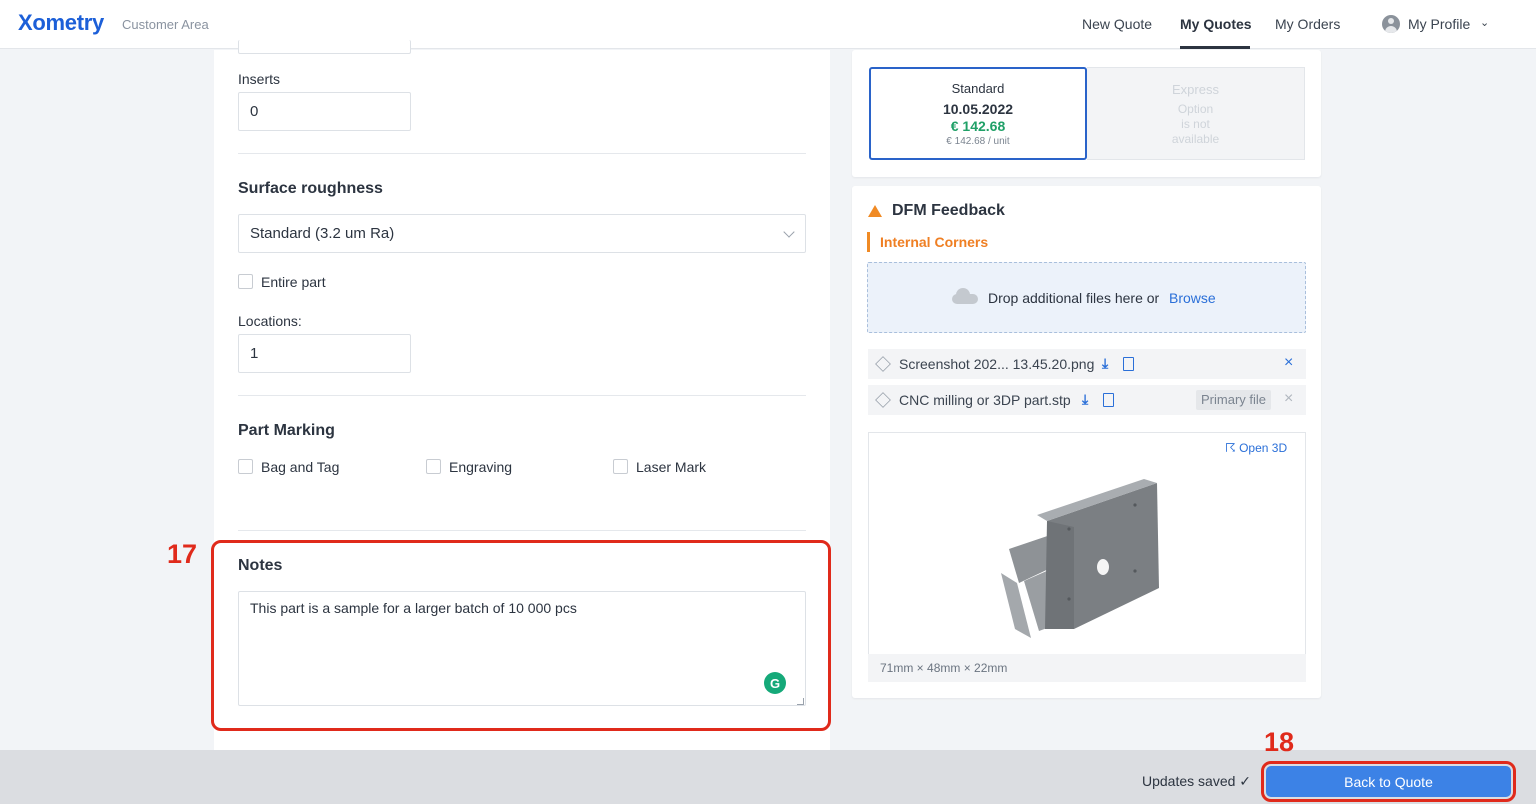  What do you see at coordinates (985, 400) in the screenshot?
I see `file-name: CNC milling or 3DP part.stp` at bounding box center [985, 400].